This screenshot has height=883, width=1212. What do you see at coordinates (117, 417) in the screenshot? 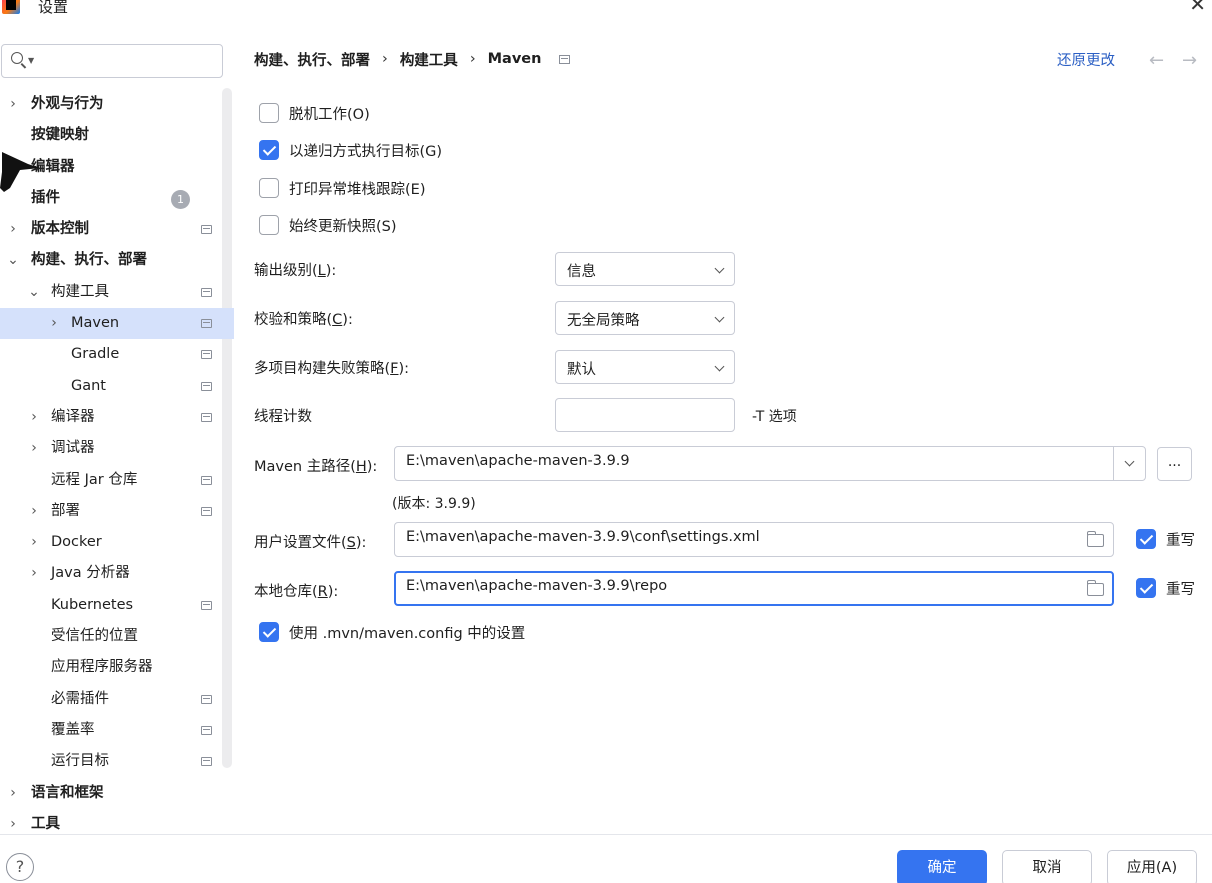
I see `sidebar-item-compiler: › 编译器` at bounding box center [117, 417].